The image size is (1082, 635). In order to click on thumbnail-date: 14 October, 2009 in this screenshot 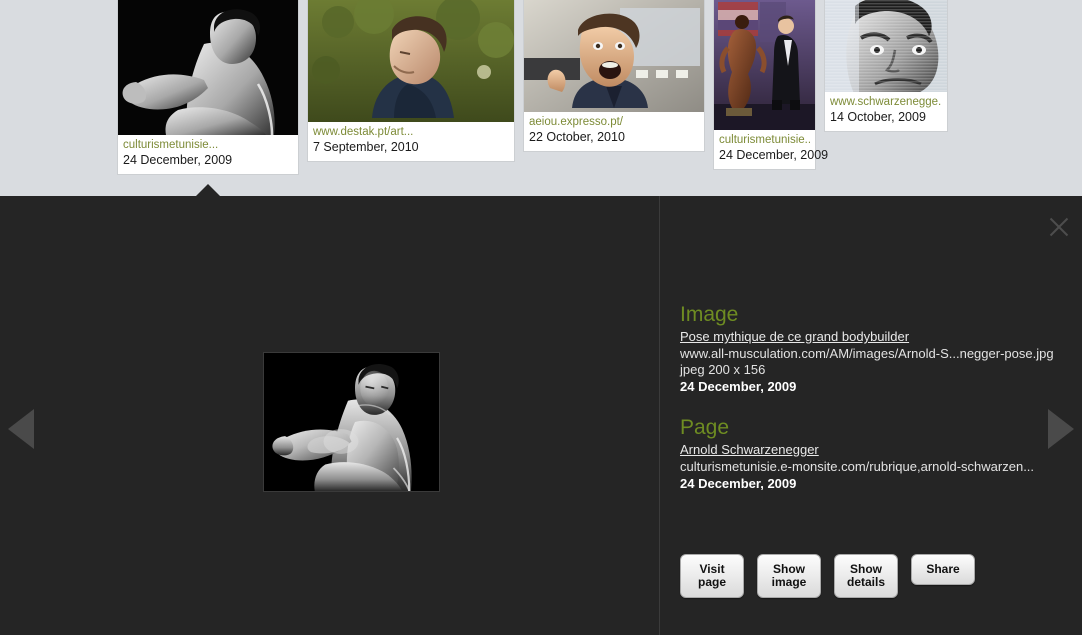, I will do `click(878, 117)`.